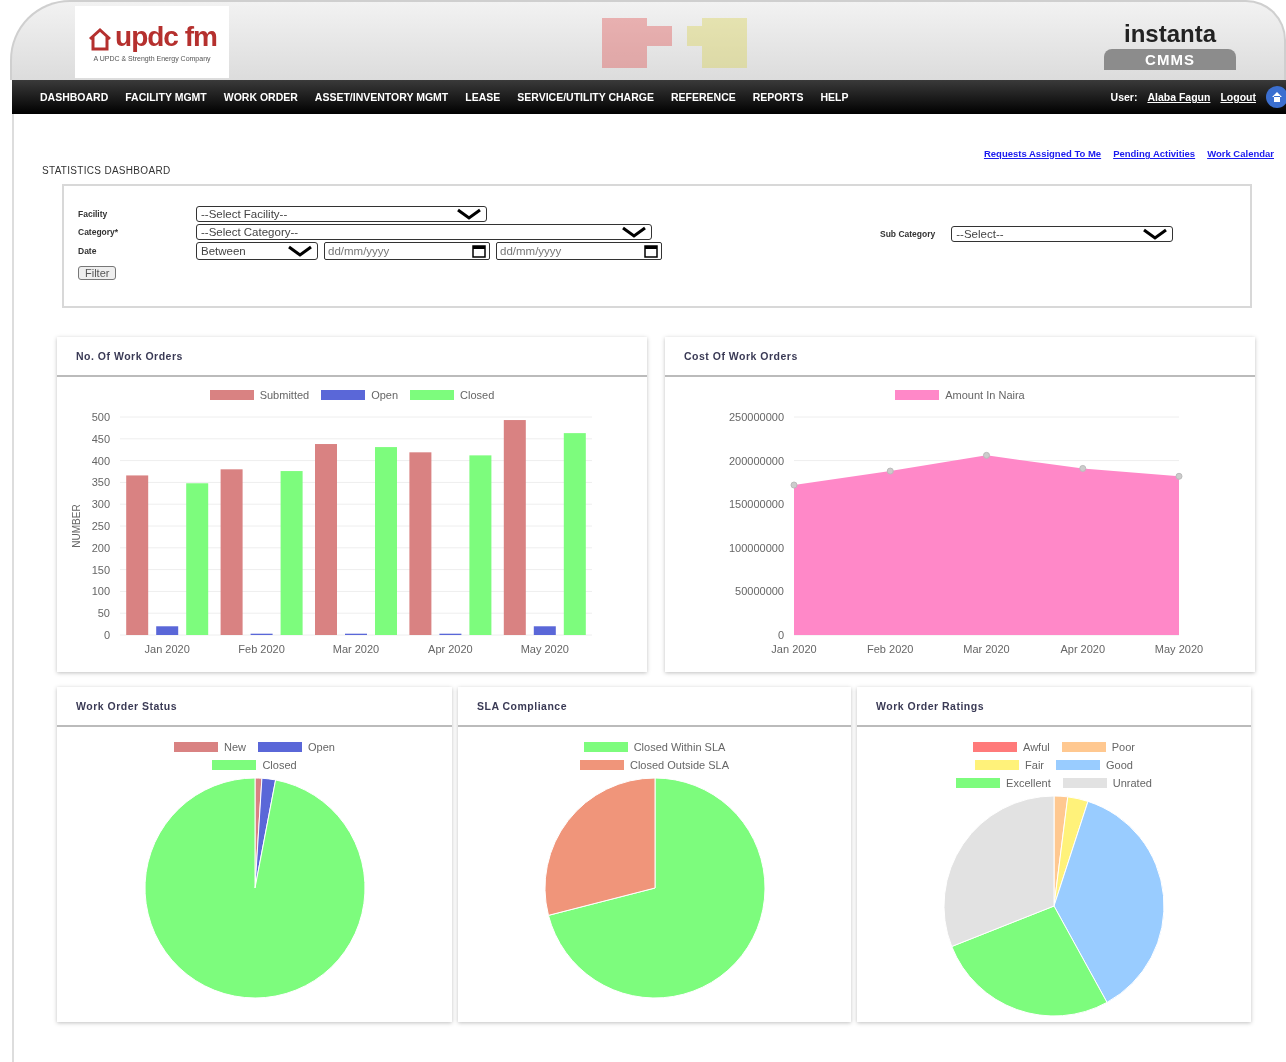 The height and width of the screenshot is (1062, 1286). What do you see at coordinates (93, 214) in the screenshot?
I see `field-label: Facility` at bounding box center [93, 214].